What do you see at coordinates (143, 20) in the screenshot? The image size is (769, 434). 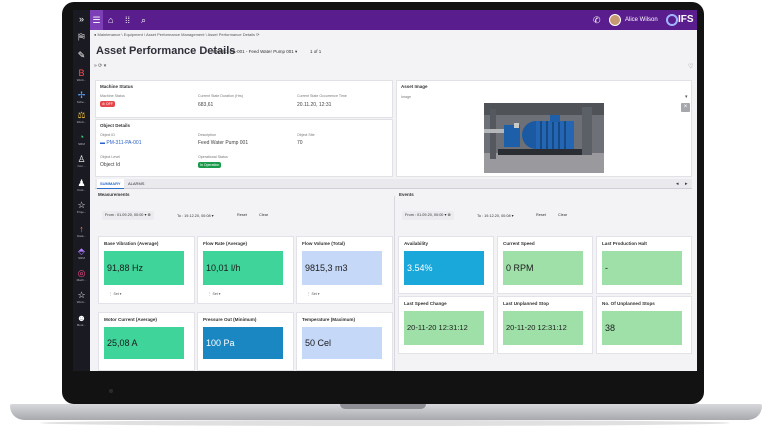 I see `search-icon: ⌕` at bounding box center [143, 20].